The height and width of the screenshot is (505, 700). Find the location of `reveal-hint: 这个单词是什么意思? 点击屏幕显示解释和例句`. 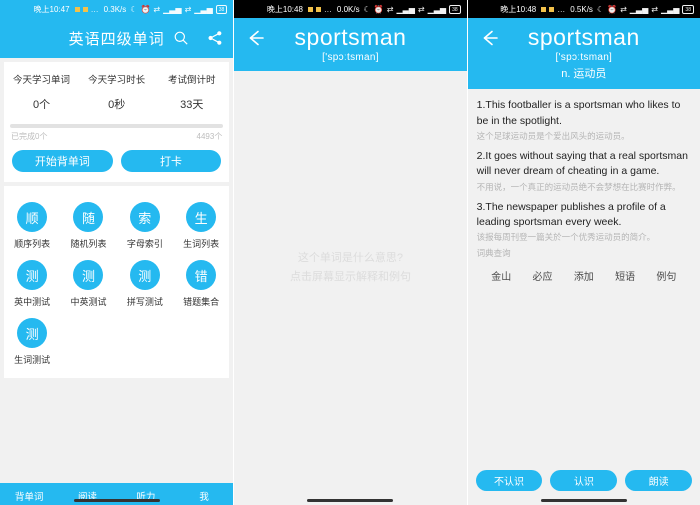

reveal-hint: 这个单词是什么意思? 点击屏幕显示解释和例句 is located at coordinates (350, 267).